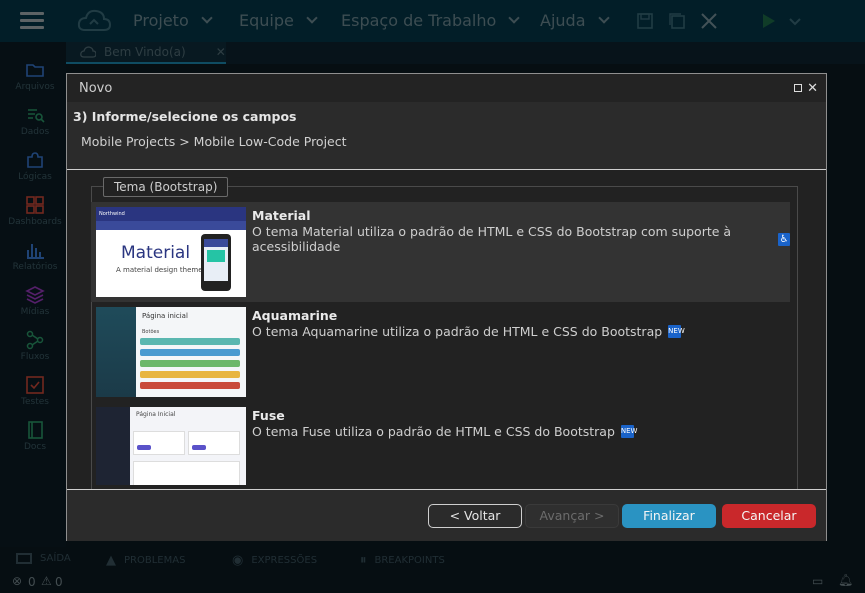 The image size is (865, 593). Describe the element at coordinates (669, 516) in the screenshot. I see `finish-button: Finalizar` at that location.